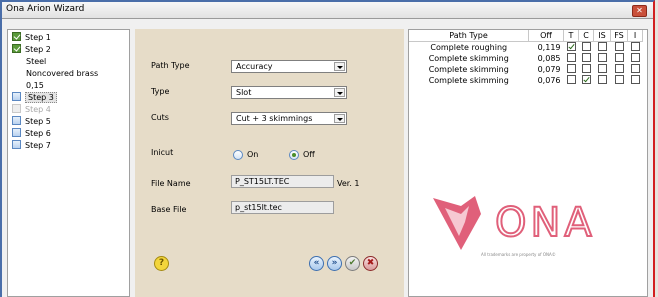 The image size is (658, 297). I want to click on type-select: Slot, so click(289, 92).